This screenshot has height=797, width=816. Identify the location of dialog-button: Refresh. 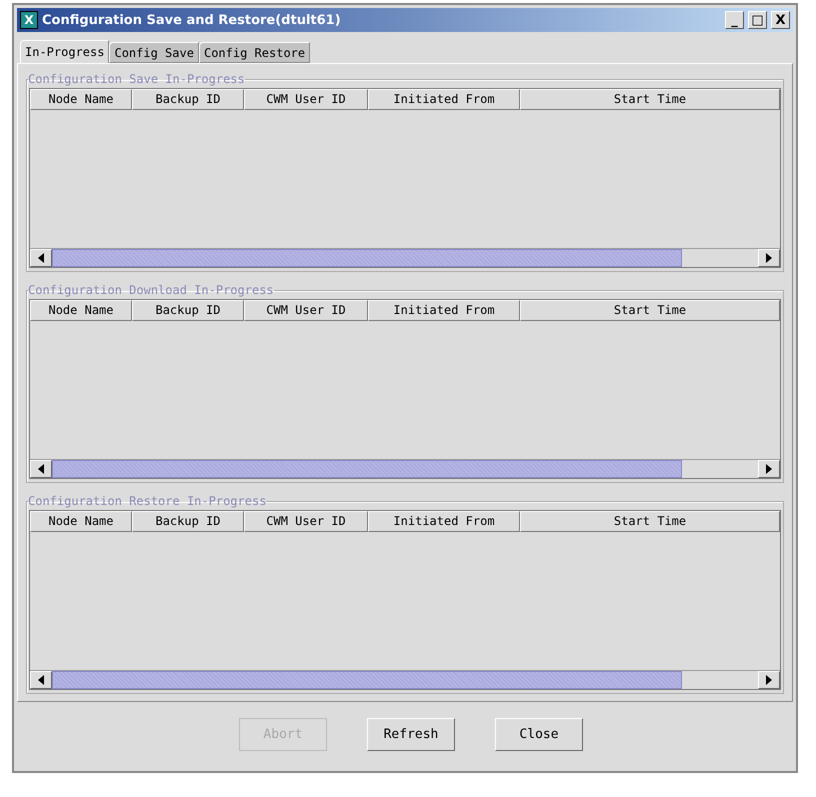
(411, 734).